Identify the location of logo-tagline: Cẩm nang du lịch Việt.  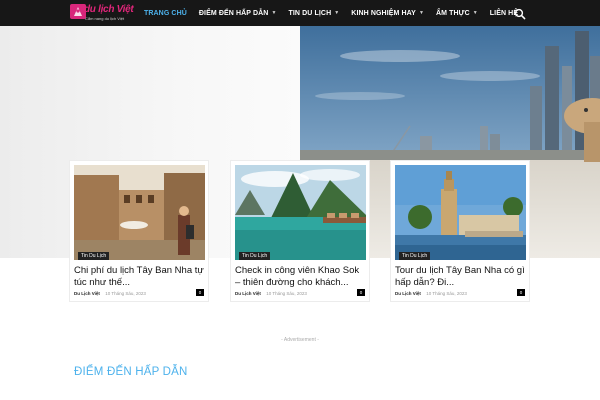
(105, 18).